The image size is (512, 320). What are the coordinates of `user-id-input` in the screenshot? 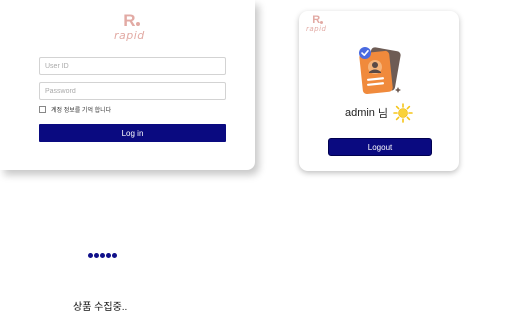 It's located at (132, 66).